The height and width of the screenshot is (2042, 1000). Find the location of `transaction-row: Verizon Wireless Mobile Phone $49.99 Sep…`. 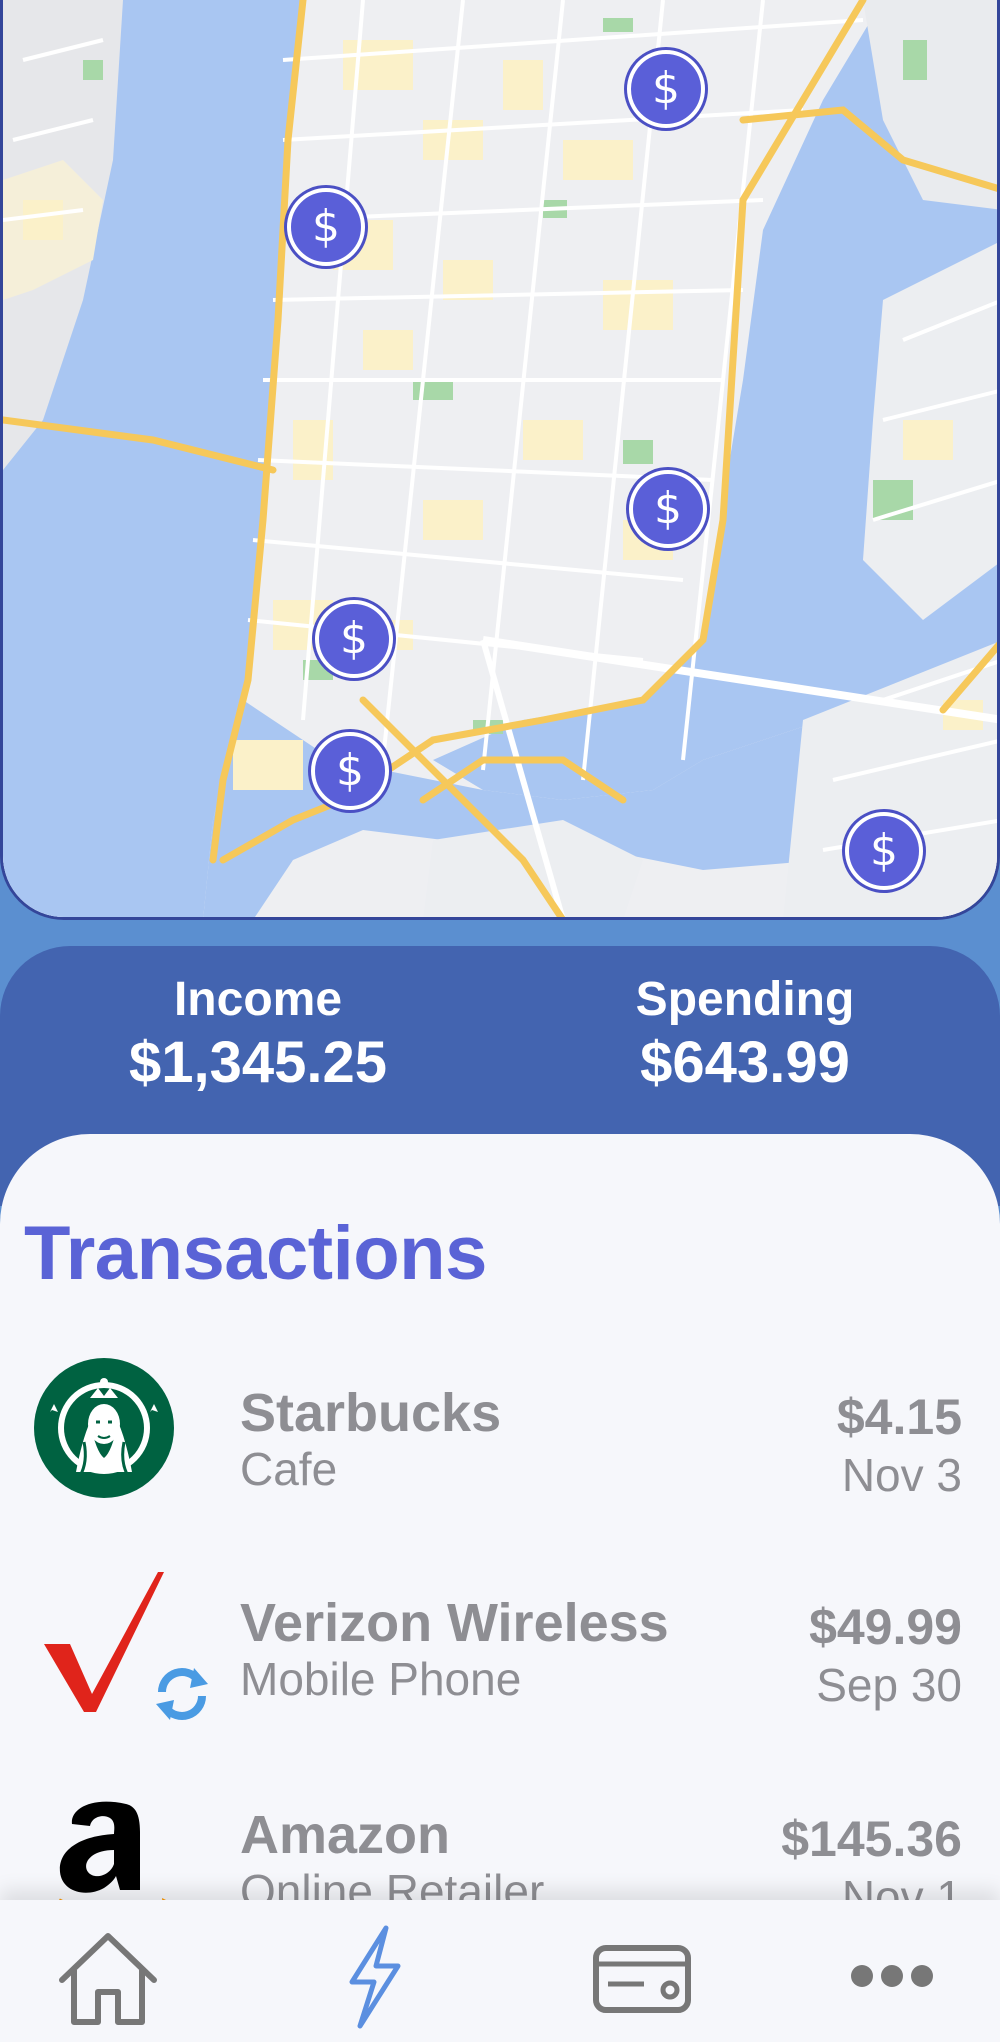

transaction-row: Verizon Wireless Mobile Phone $49.99 Sep… is located at coordinates (500, 1662).